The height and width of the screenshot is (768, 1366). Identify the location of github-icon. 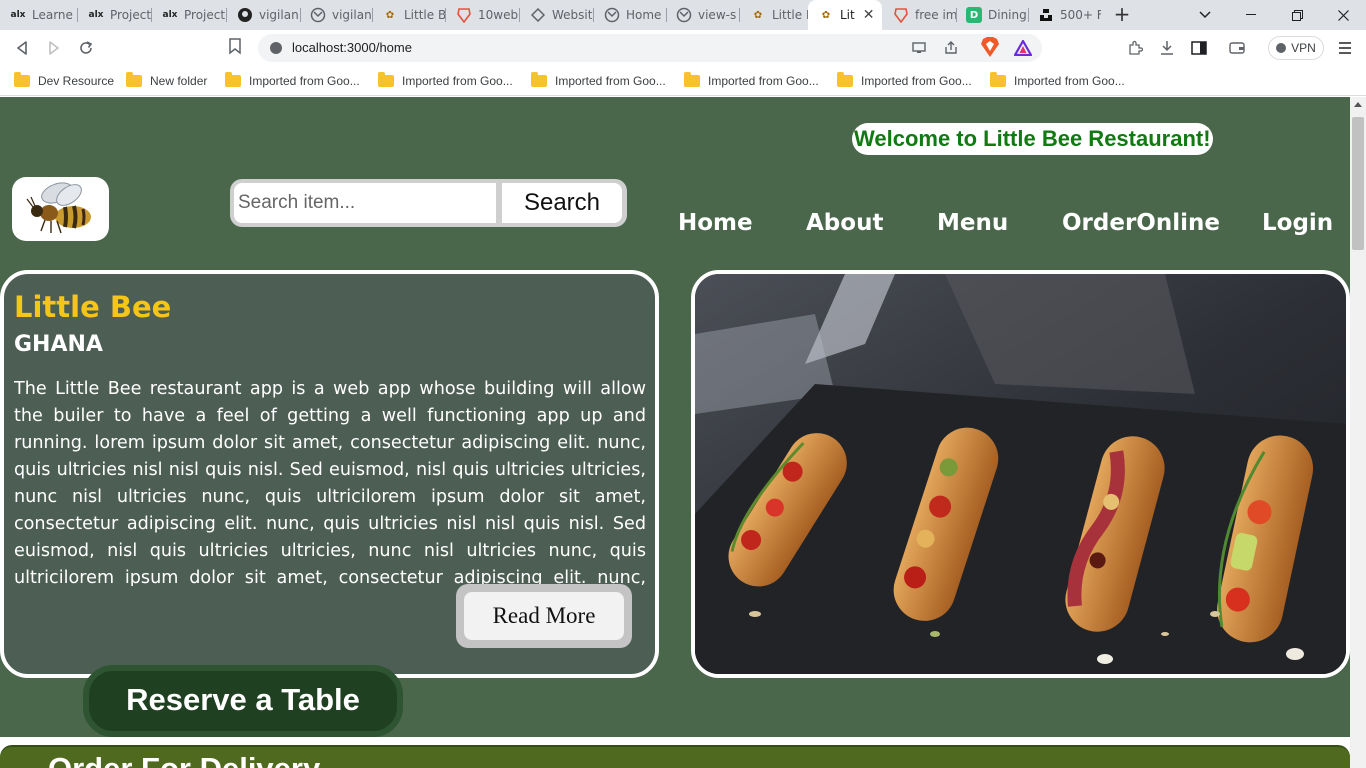
(245, 15).